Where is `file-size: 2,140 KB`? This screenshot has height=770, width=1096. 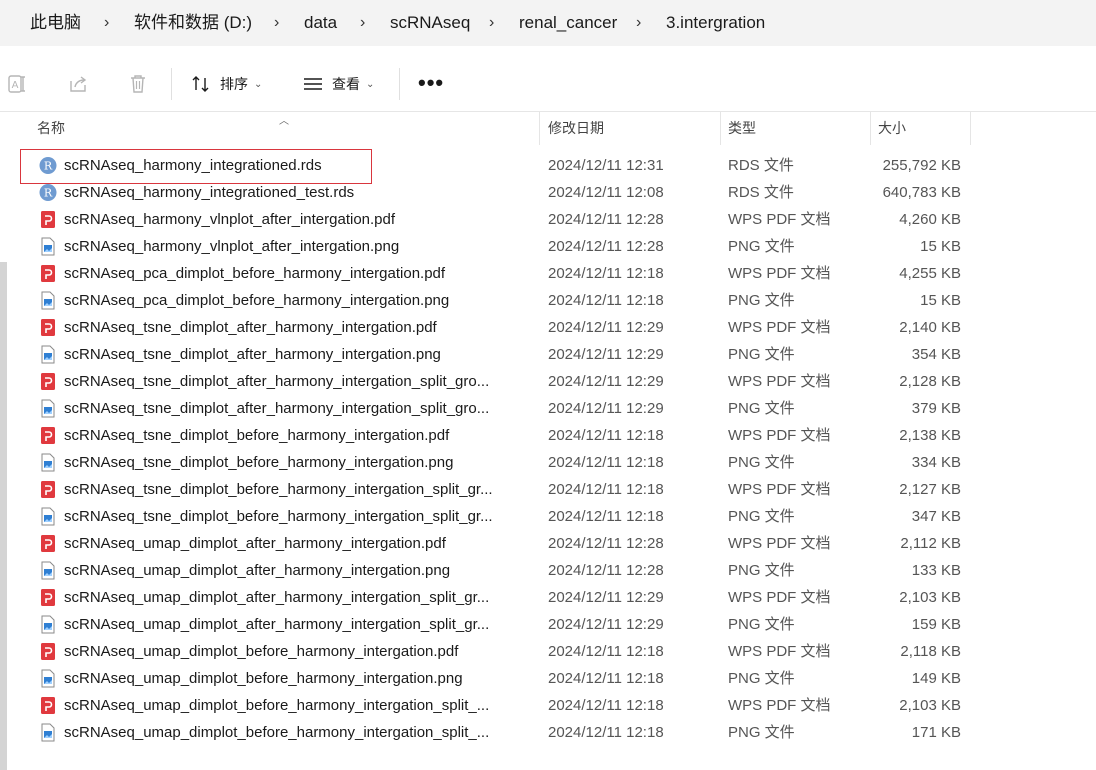
file-size: 2,140 KB is located at coordinates (930, 327).